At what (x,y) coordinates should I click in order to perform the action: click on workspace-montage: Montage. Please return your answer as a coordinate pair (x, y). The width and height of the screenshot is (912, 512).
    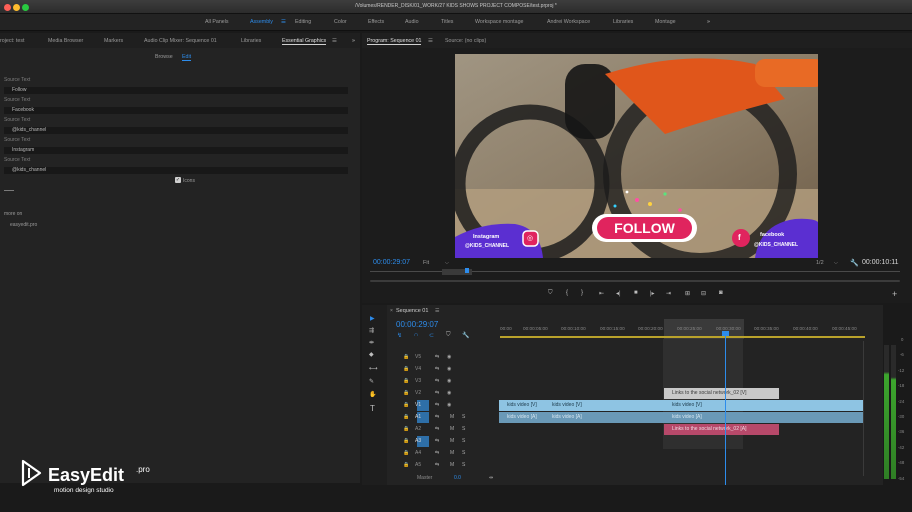
    Looking at the image, I should click on (665, 22).